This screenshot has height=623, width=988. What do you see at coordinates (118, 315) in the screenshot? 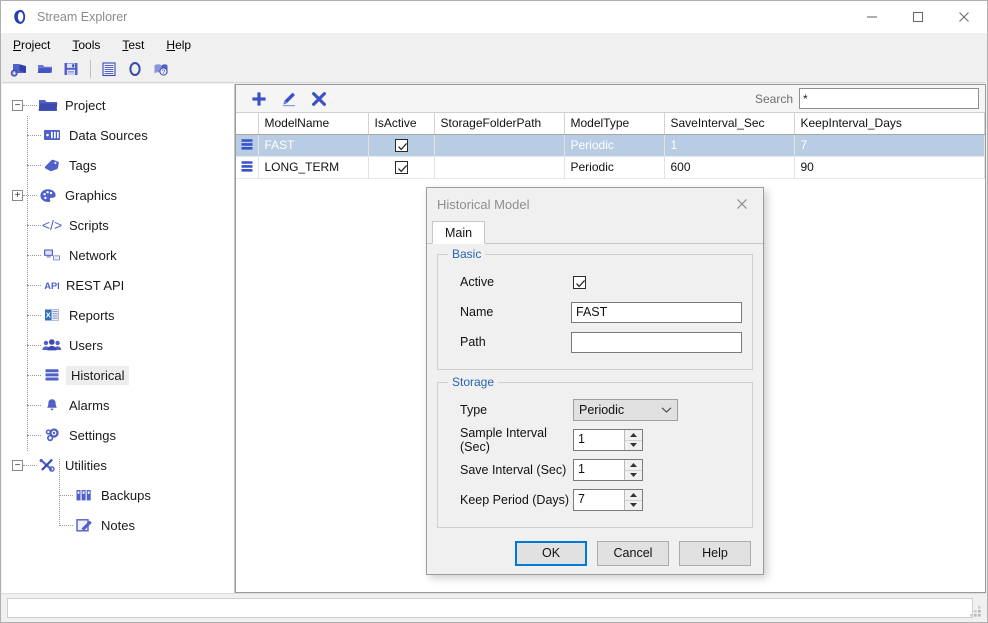
I see `sidebar-item-reports: X Reports` at bounding box center [118, 315].